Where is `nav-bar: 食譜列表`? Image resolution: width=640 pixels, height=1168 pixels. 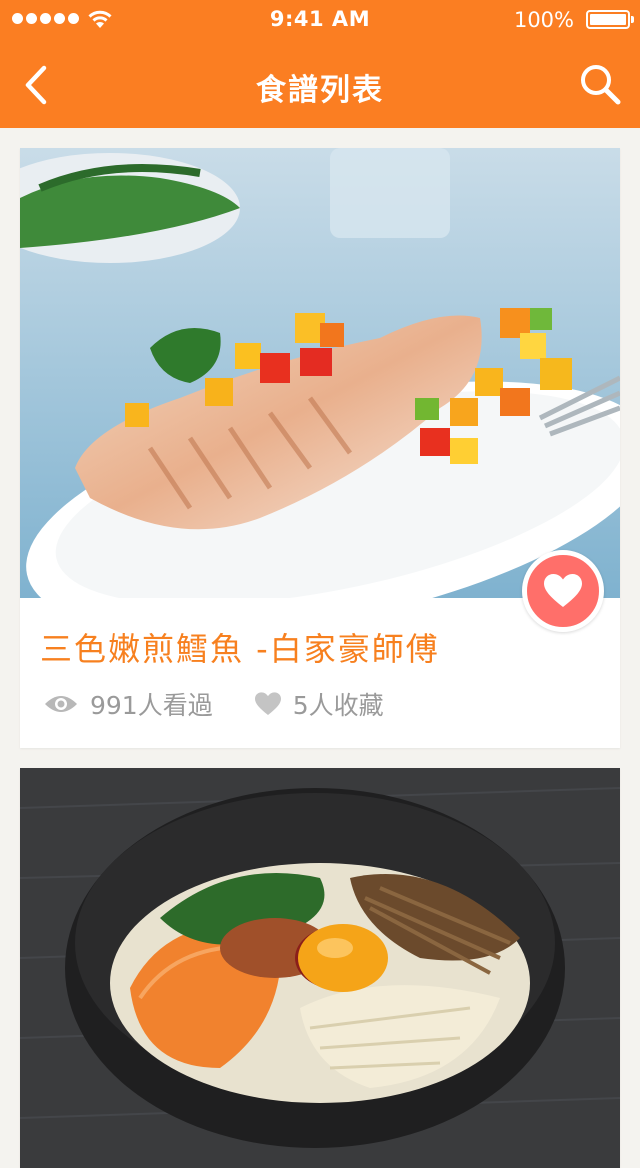 nav-bar: 食譜列表 is located at coordinates (320, 84).